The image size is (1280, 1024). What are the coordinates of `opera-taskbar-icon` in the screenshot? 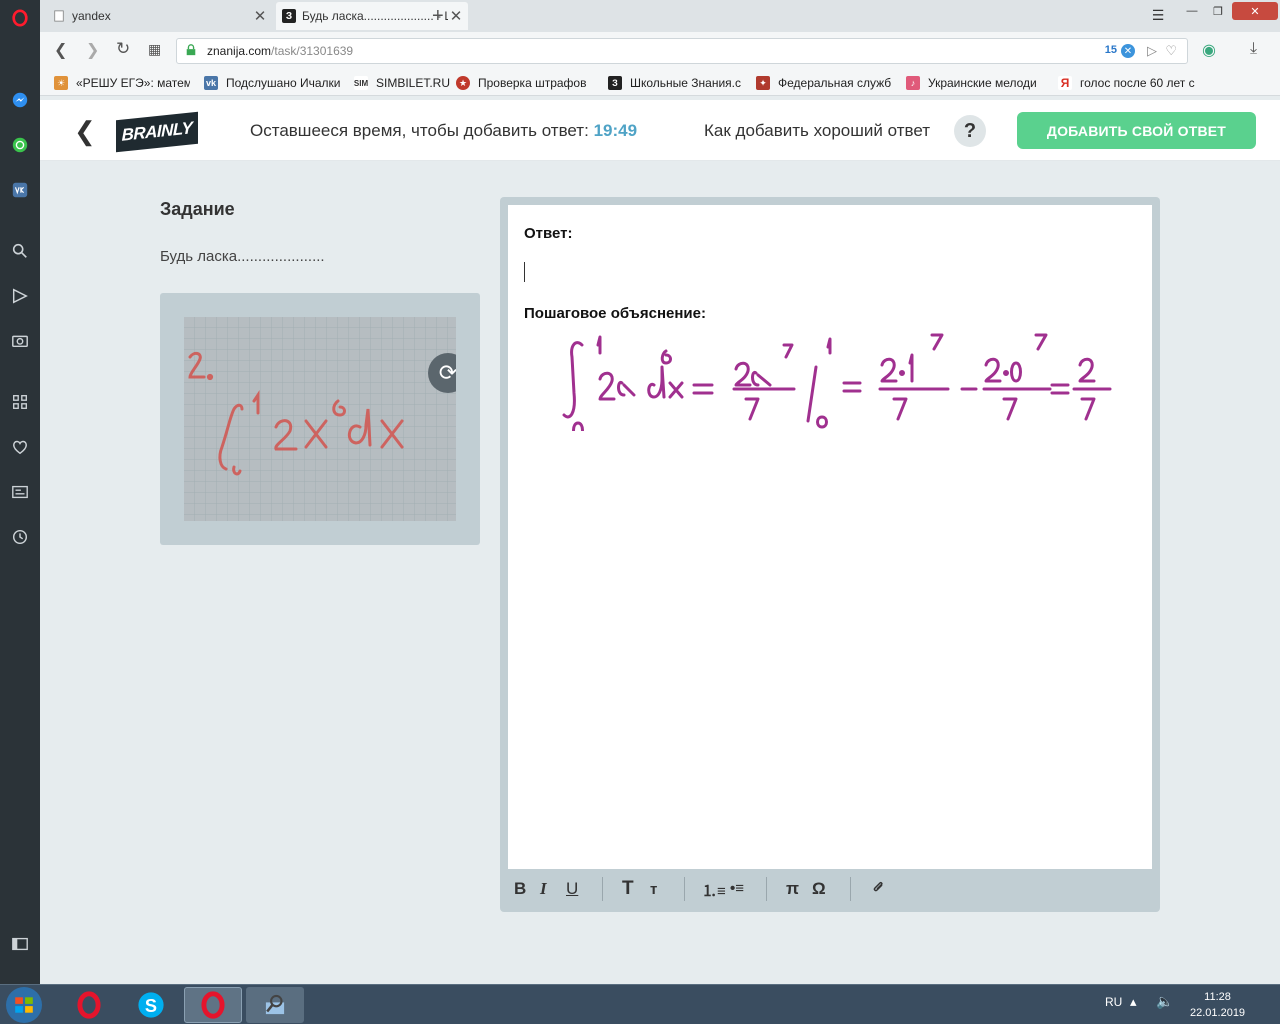 It's located at (89, 1005).